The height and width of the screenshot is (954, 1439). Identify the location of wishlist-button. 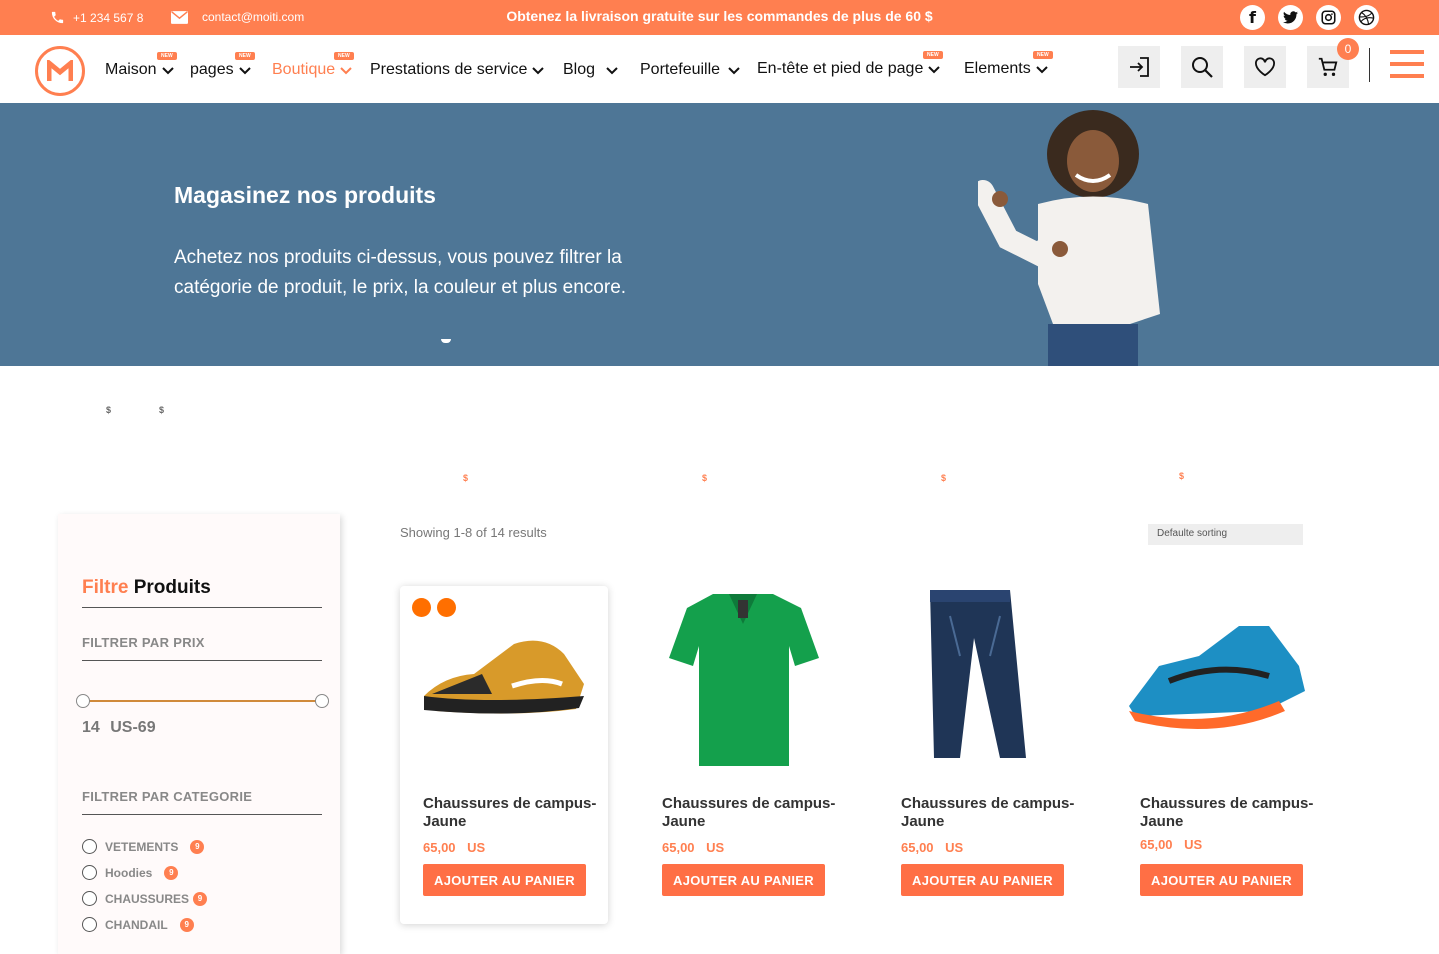
(1265, 67).